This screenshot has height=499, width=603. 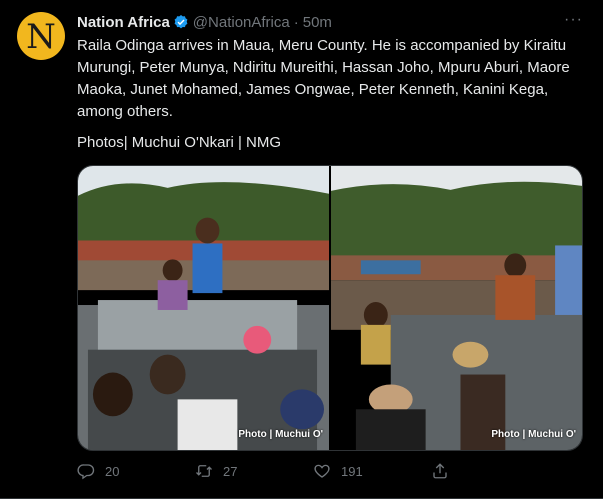 What do you see at coordinates (204, 471) in the screenshot?
I see `retweet-icon` at bounding box center [204, 471].